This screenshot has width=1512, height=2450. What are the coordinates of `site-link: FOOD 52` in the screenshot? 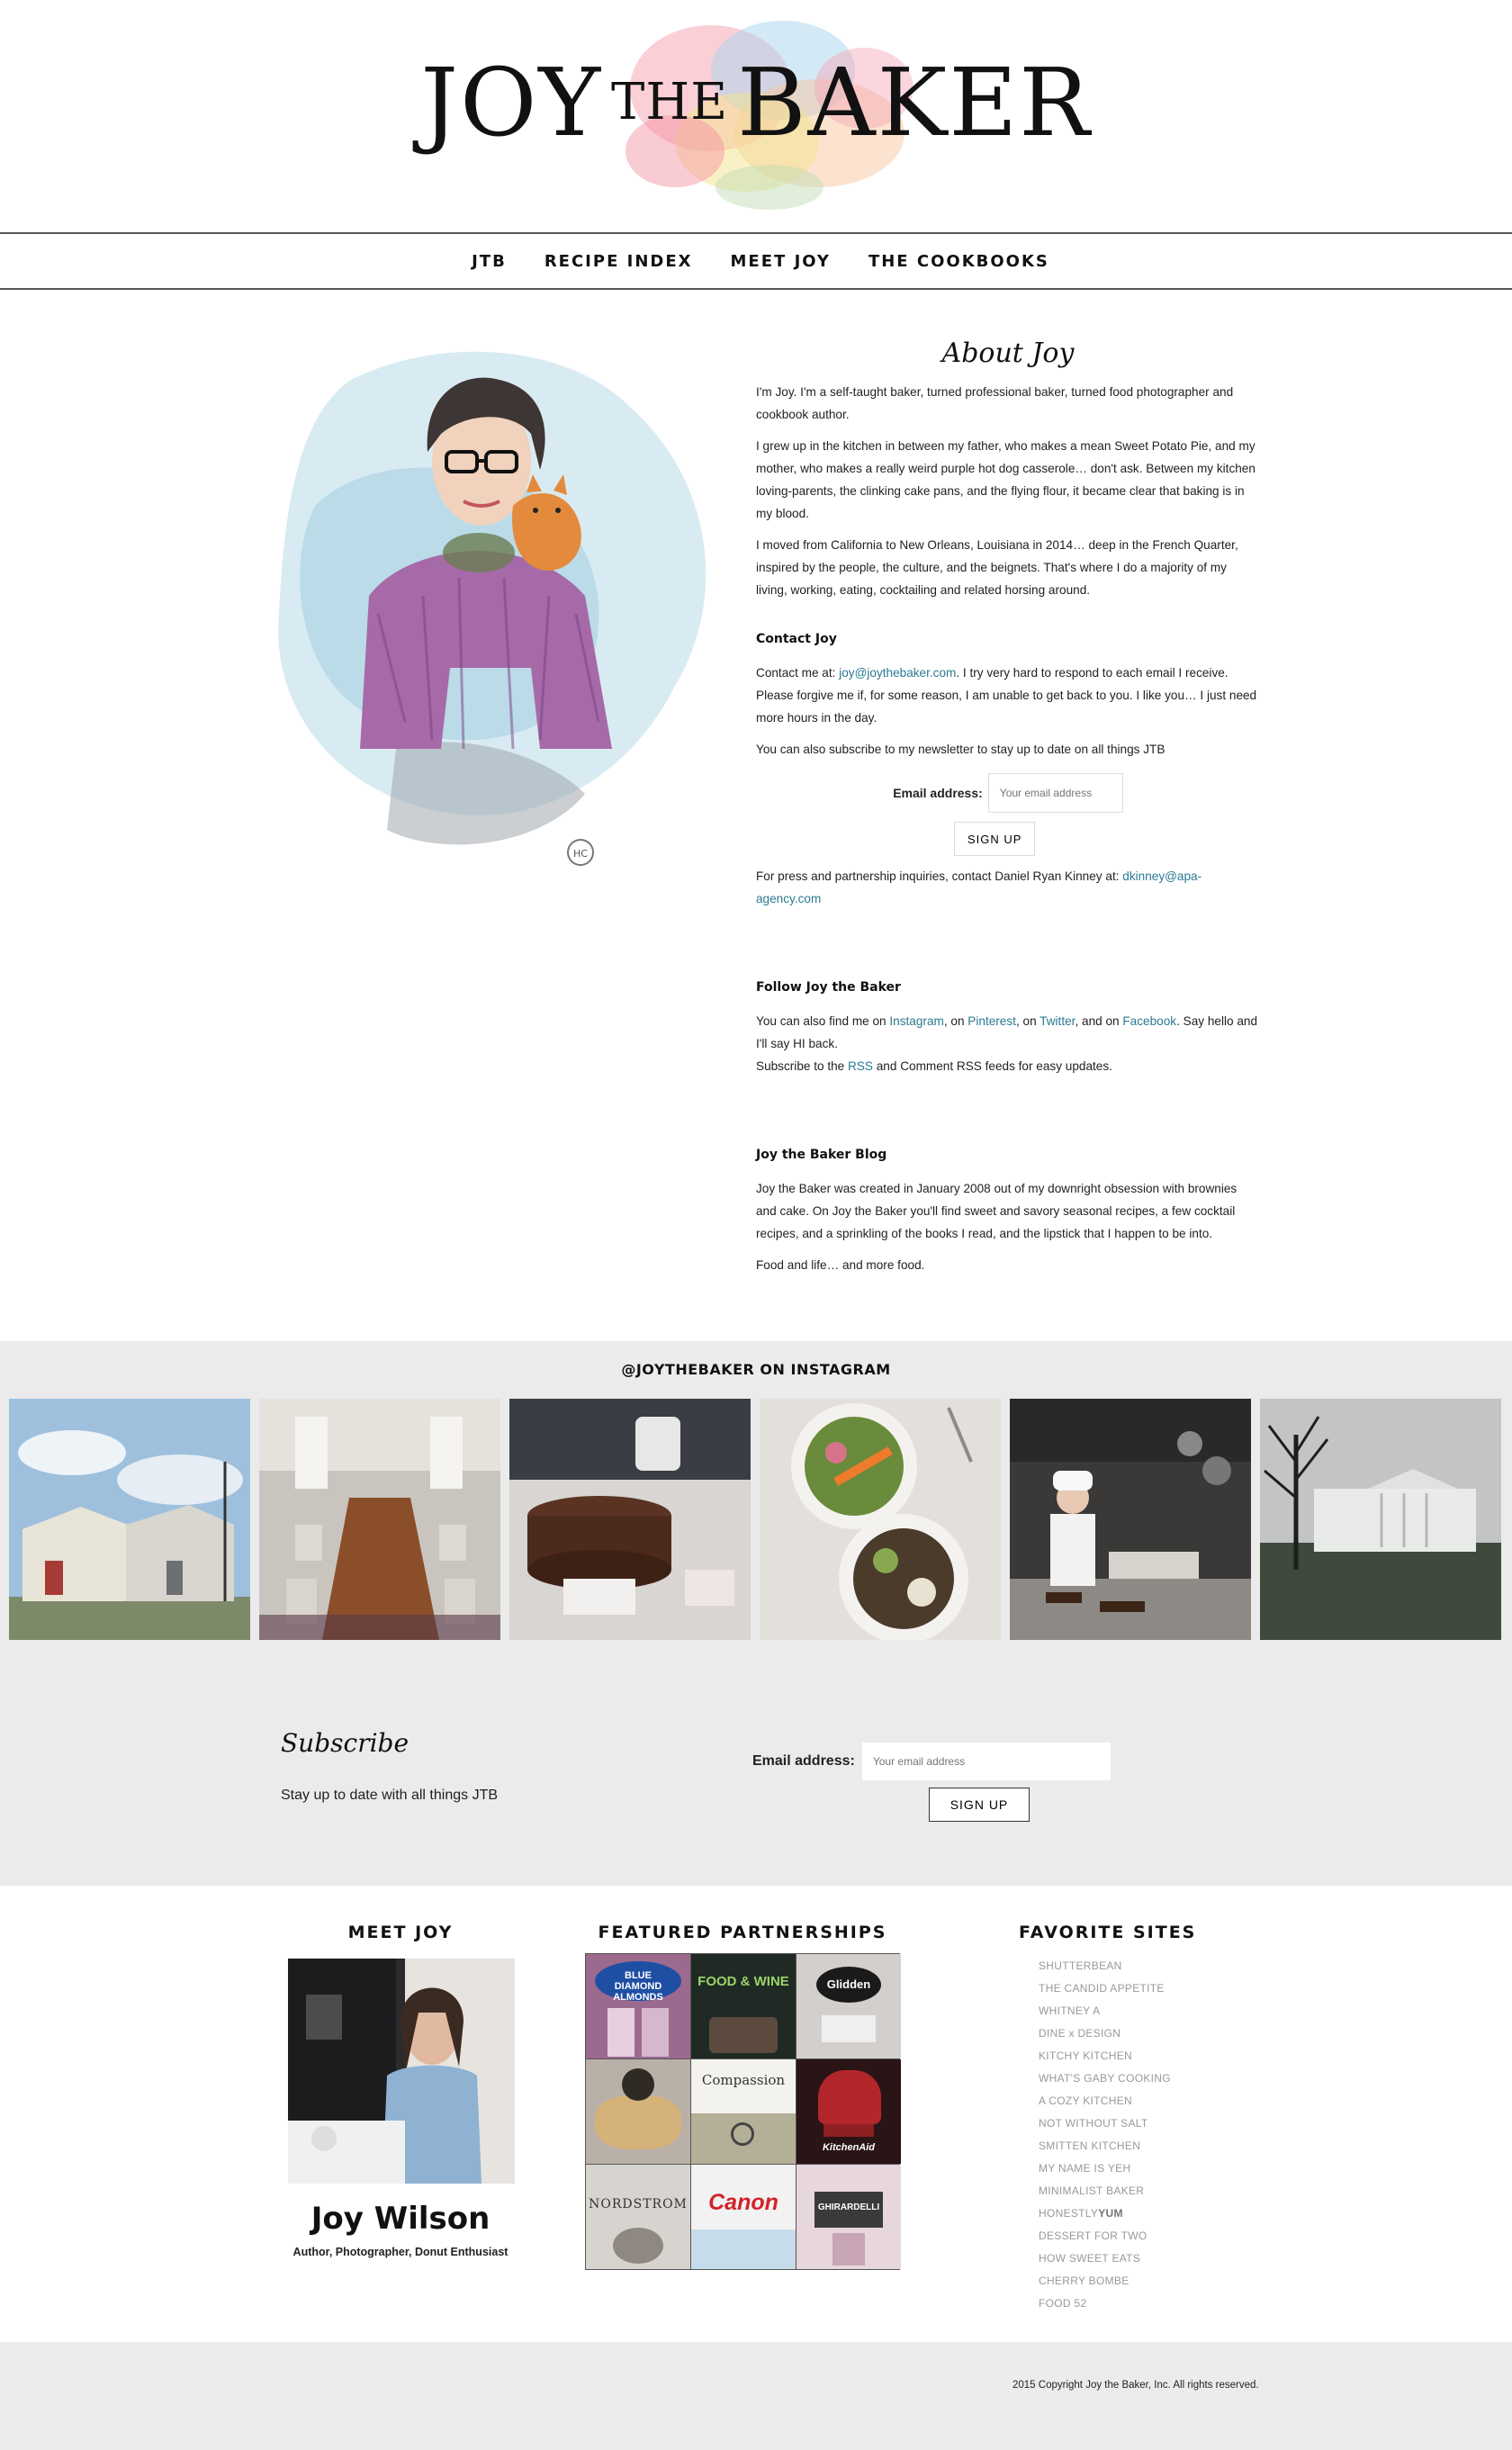 It's located at (1137, 2303).